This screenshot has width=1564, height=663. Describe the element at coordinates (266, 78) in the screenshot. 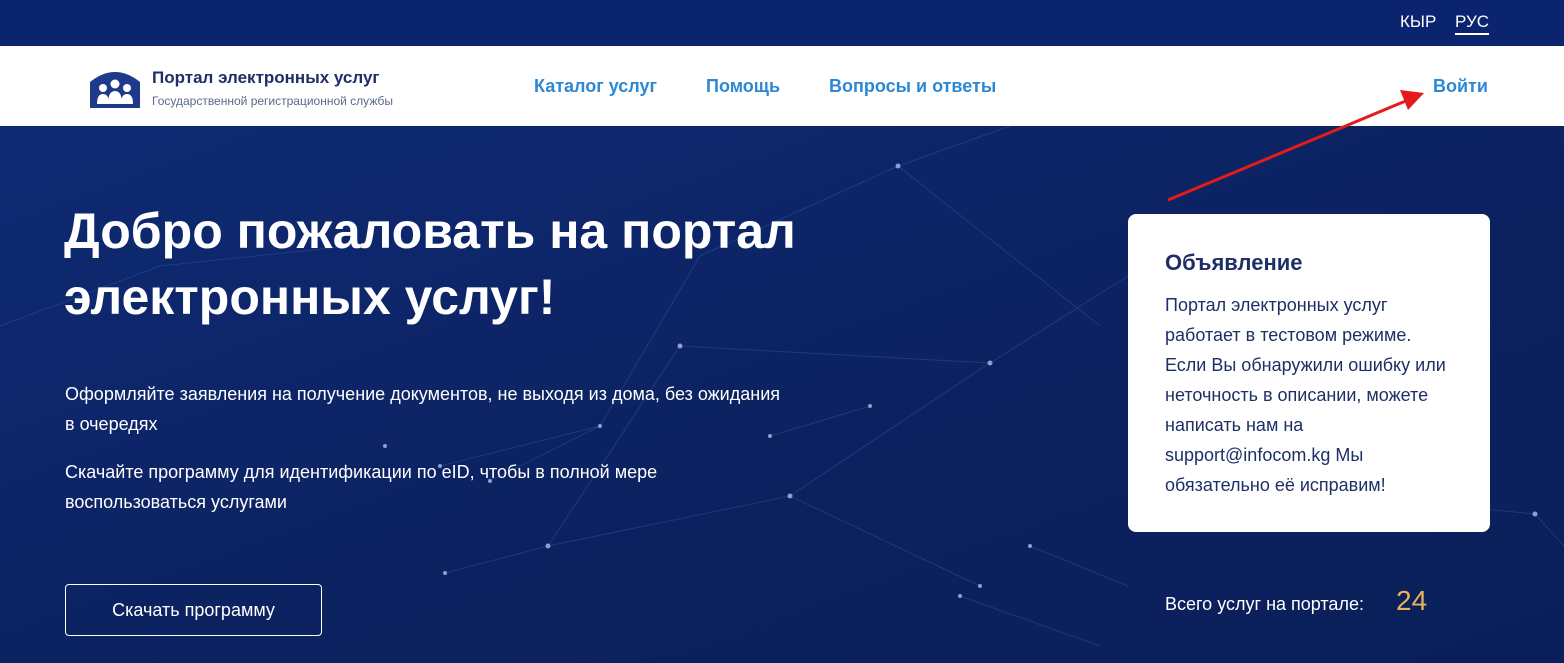

I see `logo-title: Портал электронных услуг` at that location.